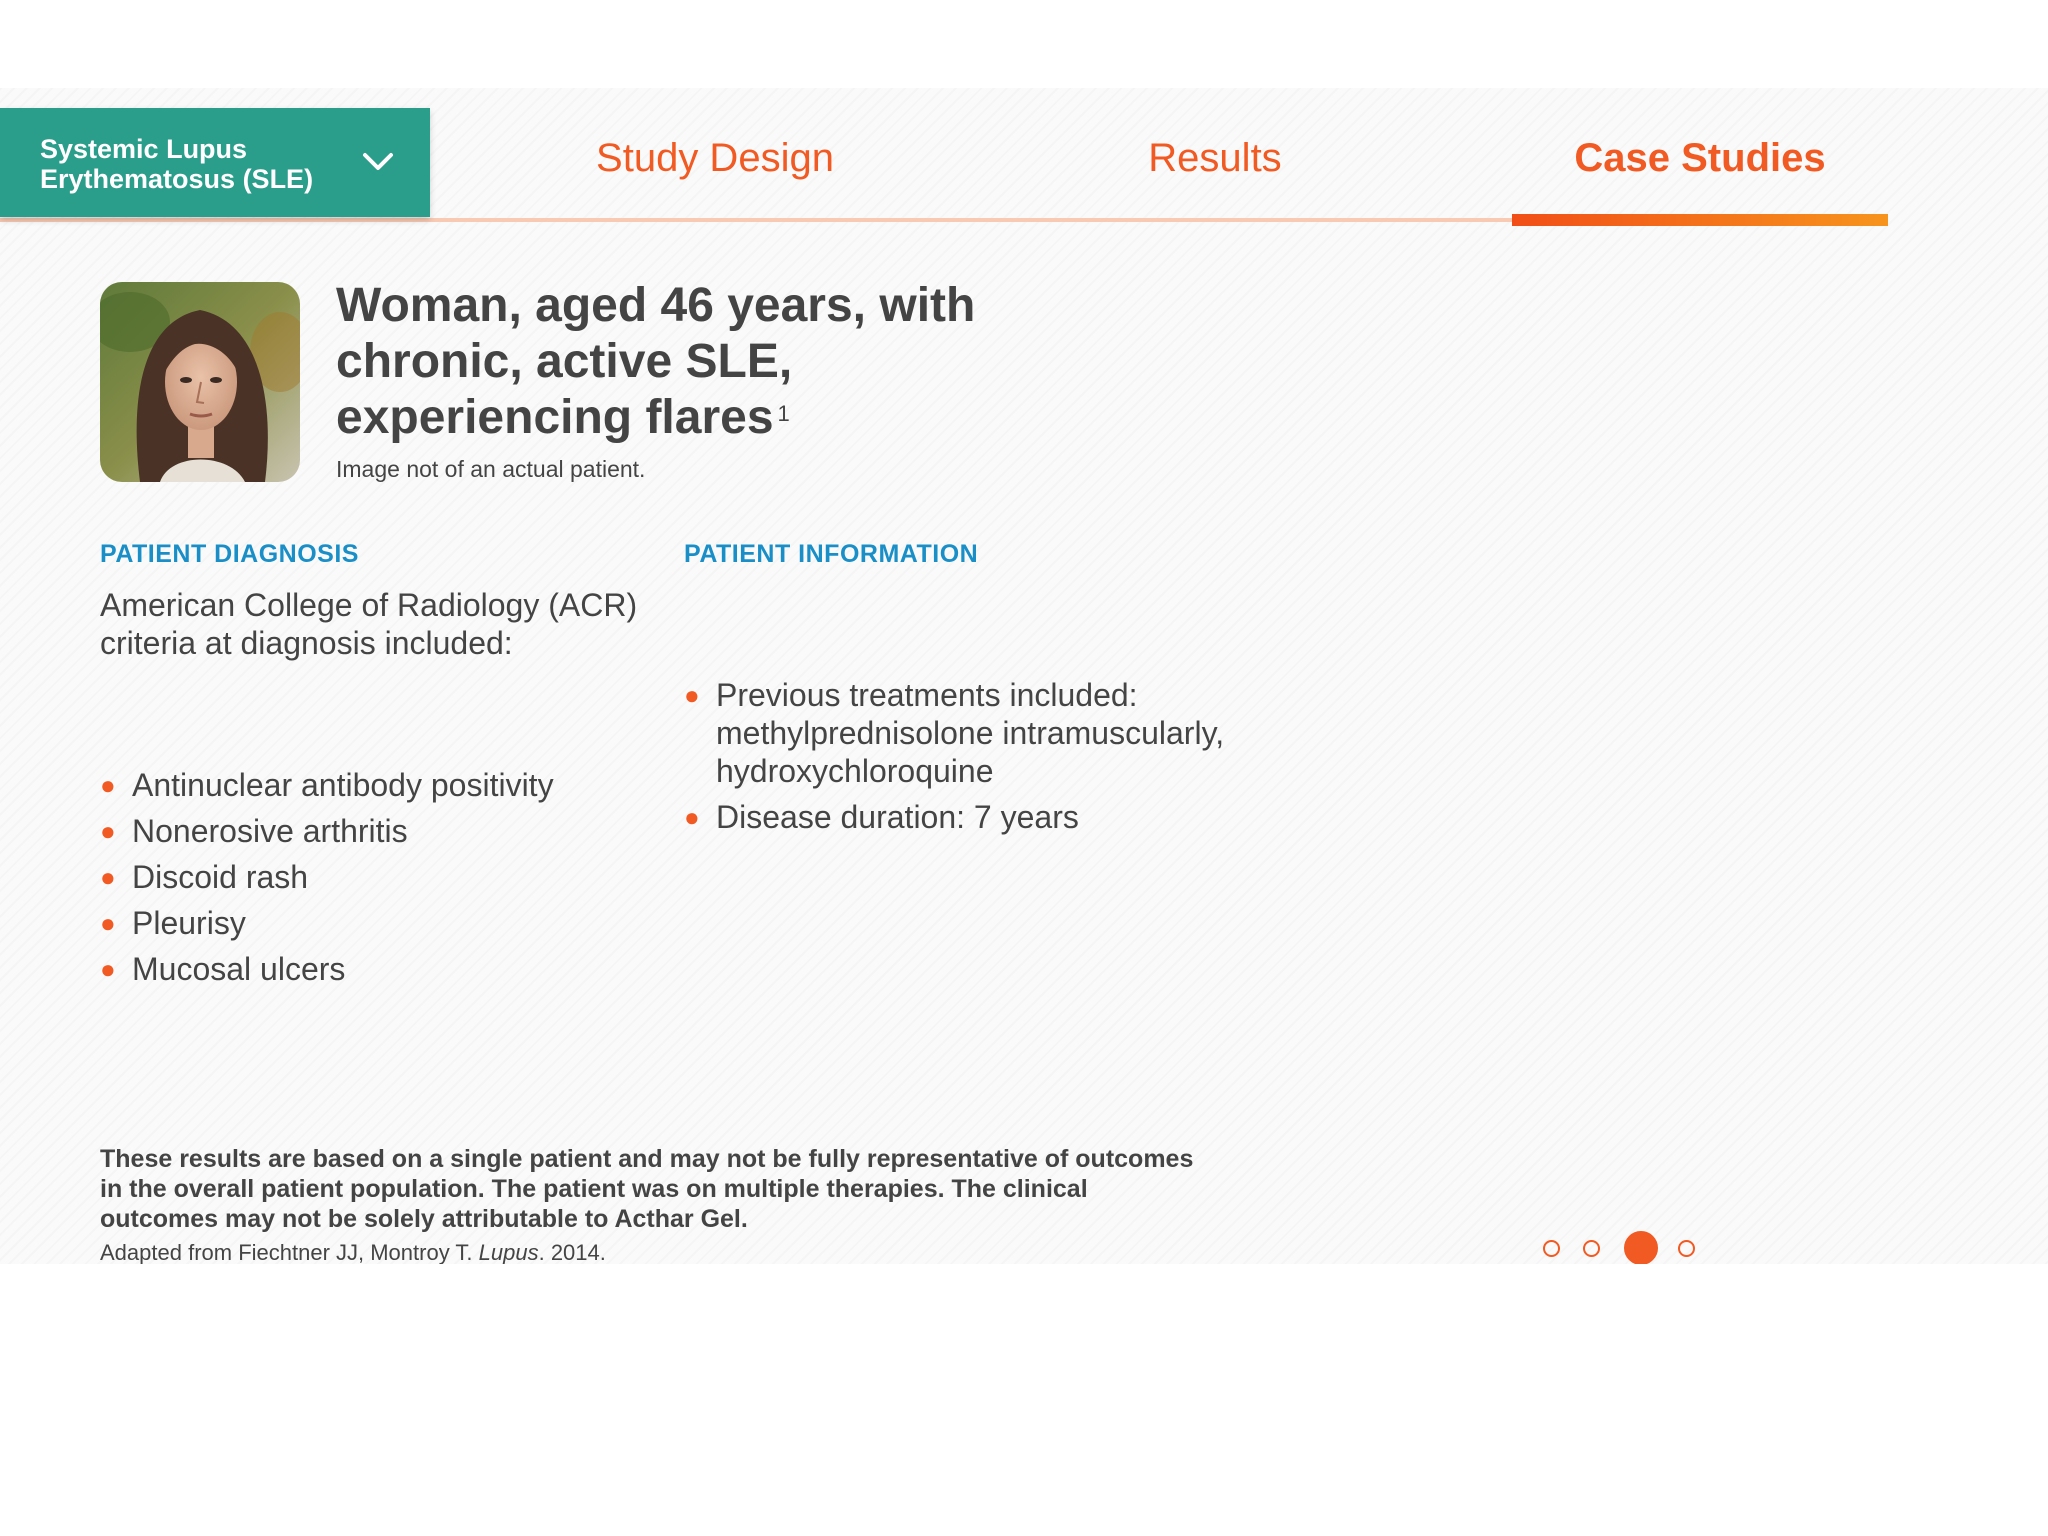 This screenshot has height=1536, width=2048. I want to click on list-item-text: Disease duration: 7 years, so click(897, 817).